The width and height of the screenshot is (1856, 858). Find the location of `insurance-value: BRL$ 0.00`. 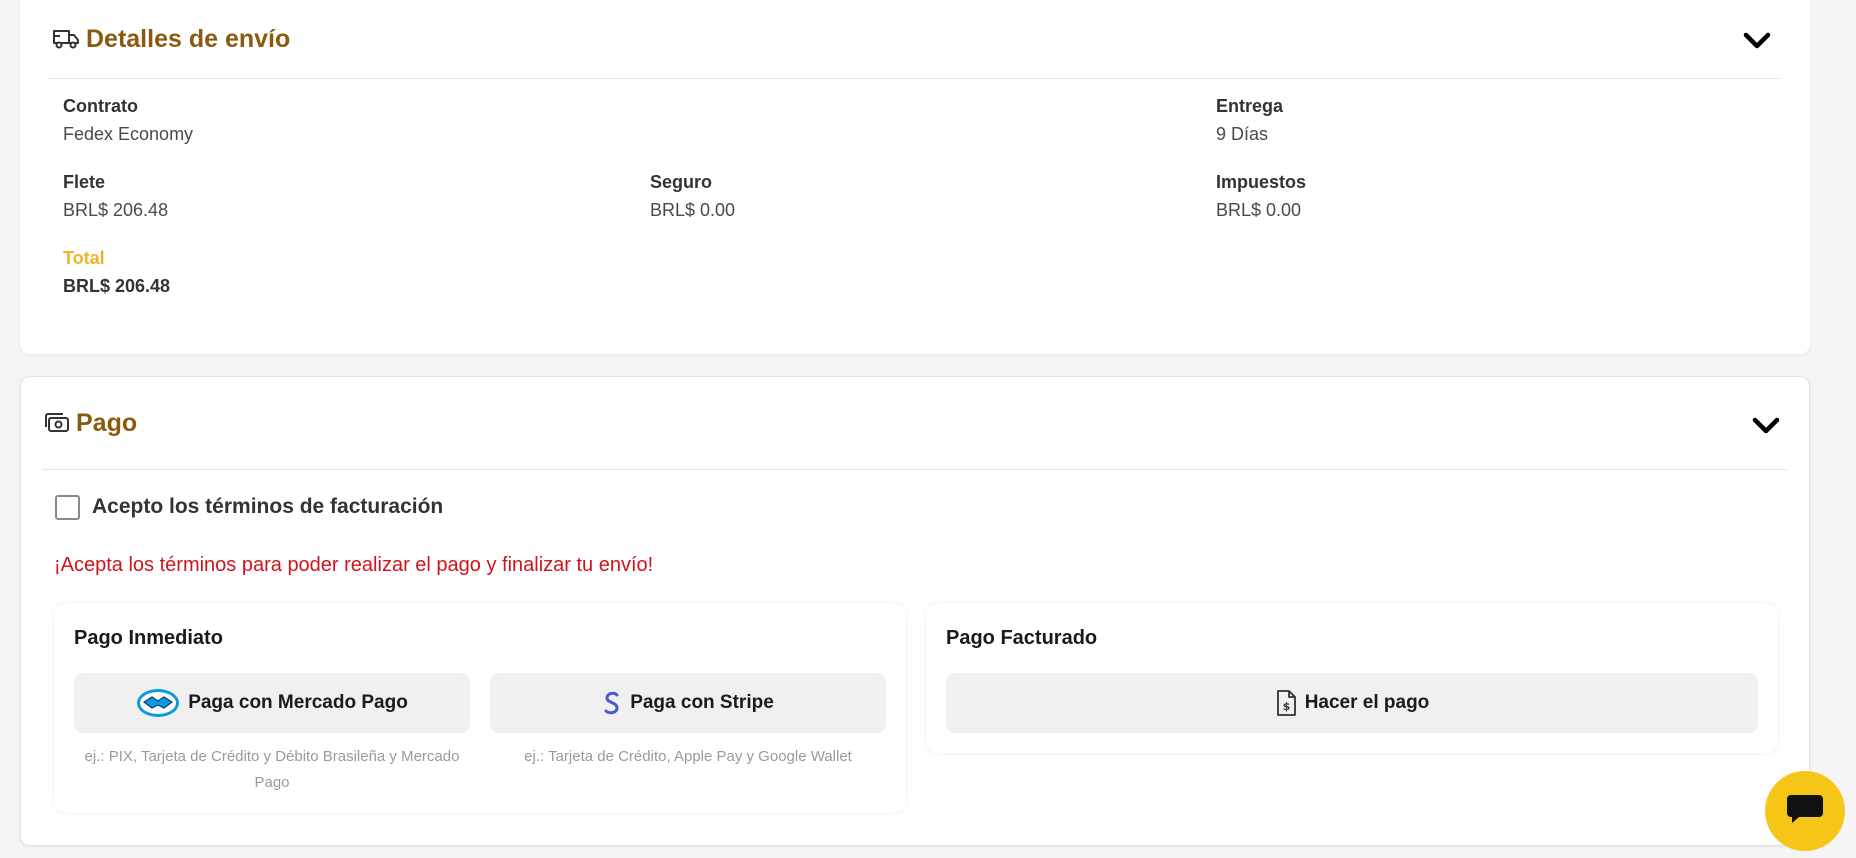

insurance-value: BRL$ 0.00 is located at coordinates (693, 210).